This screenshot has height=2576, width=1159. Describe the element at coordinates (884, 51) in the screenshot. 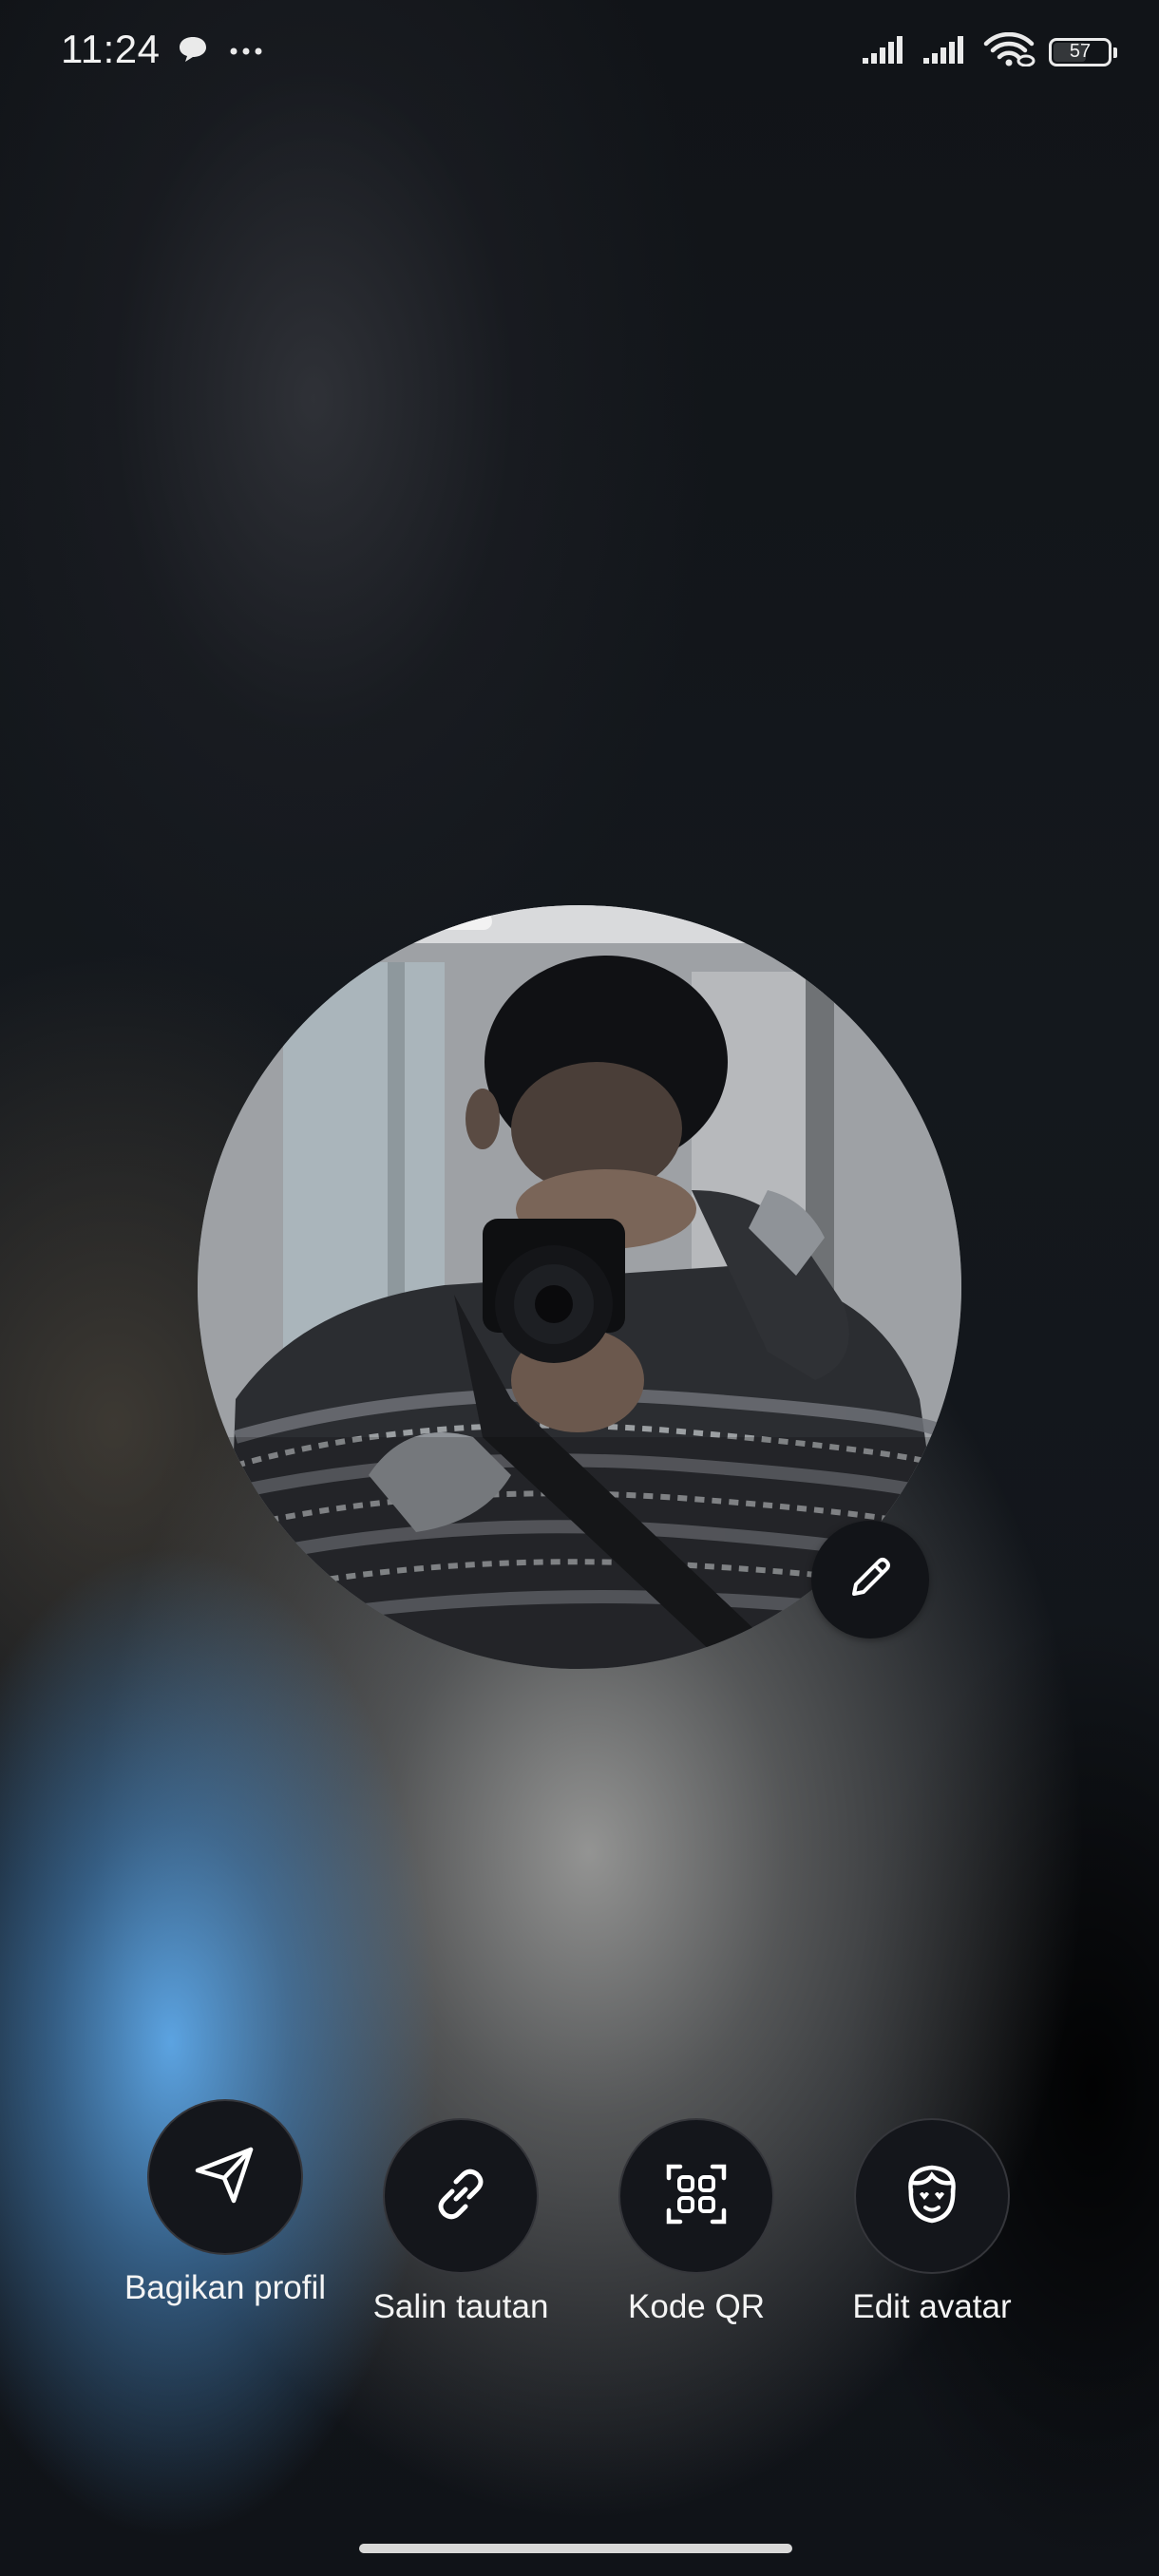

I see `signal-icon` at that location.